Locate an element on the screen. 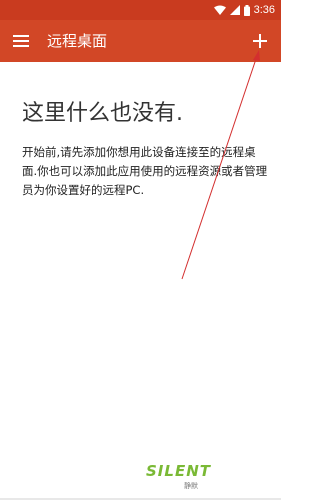 The width and height of the screenshot is (320, 500). watermark-sub: 静默 is located at coordinates (191, 486).